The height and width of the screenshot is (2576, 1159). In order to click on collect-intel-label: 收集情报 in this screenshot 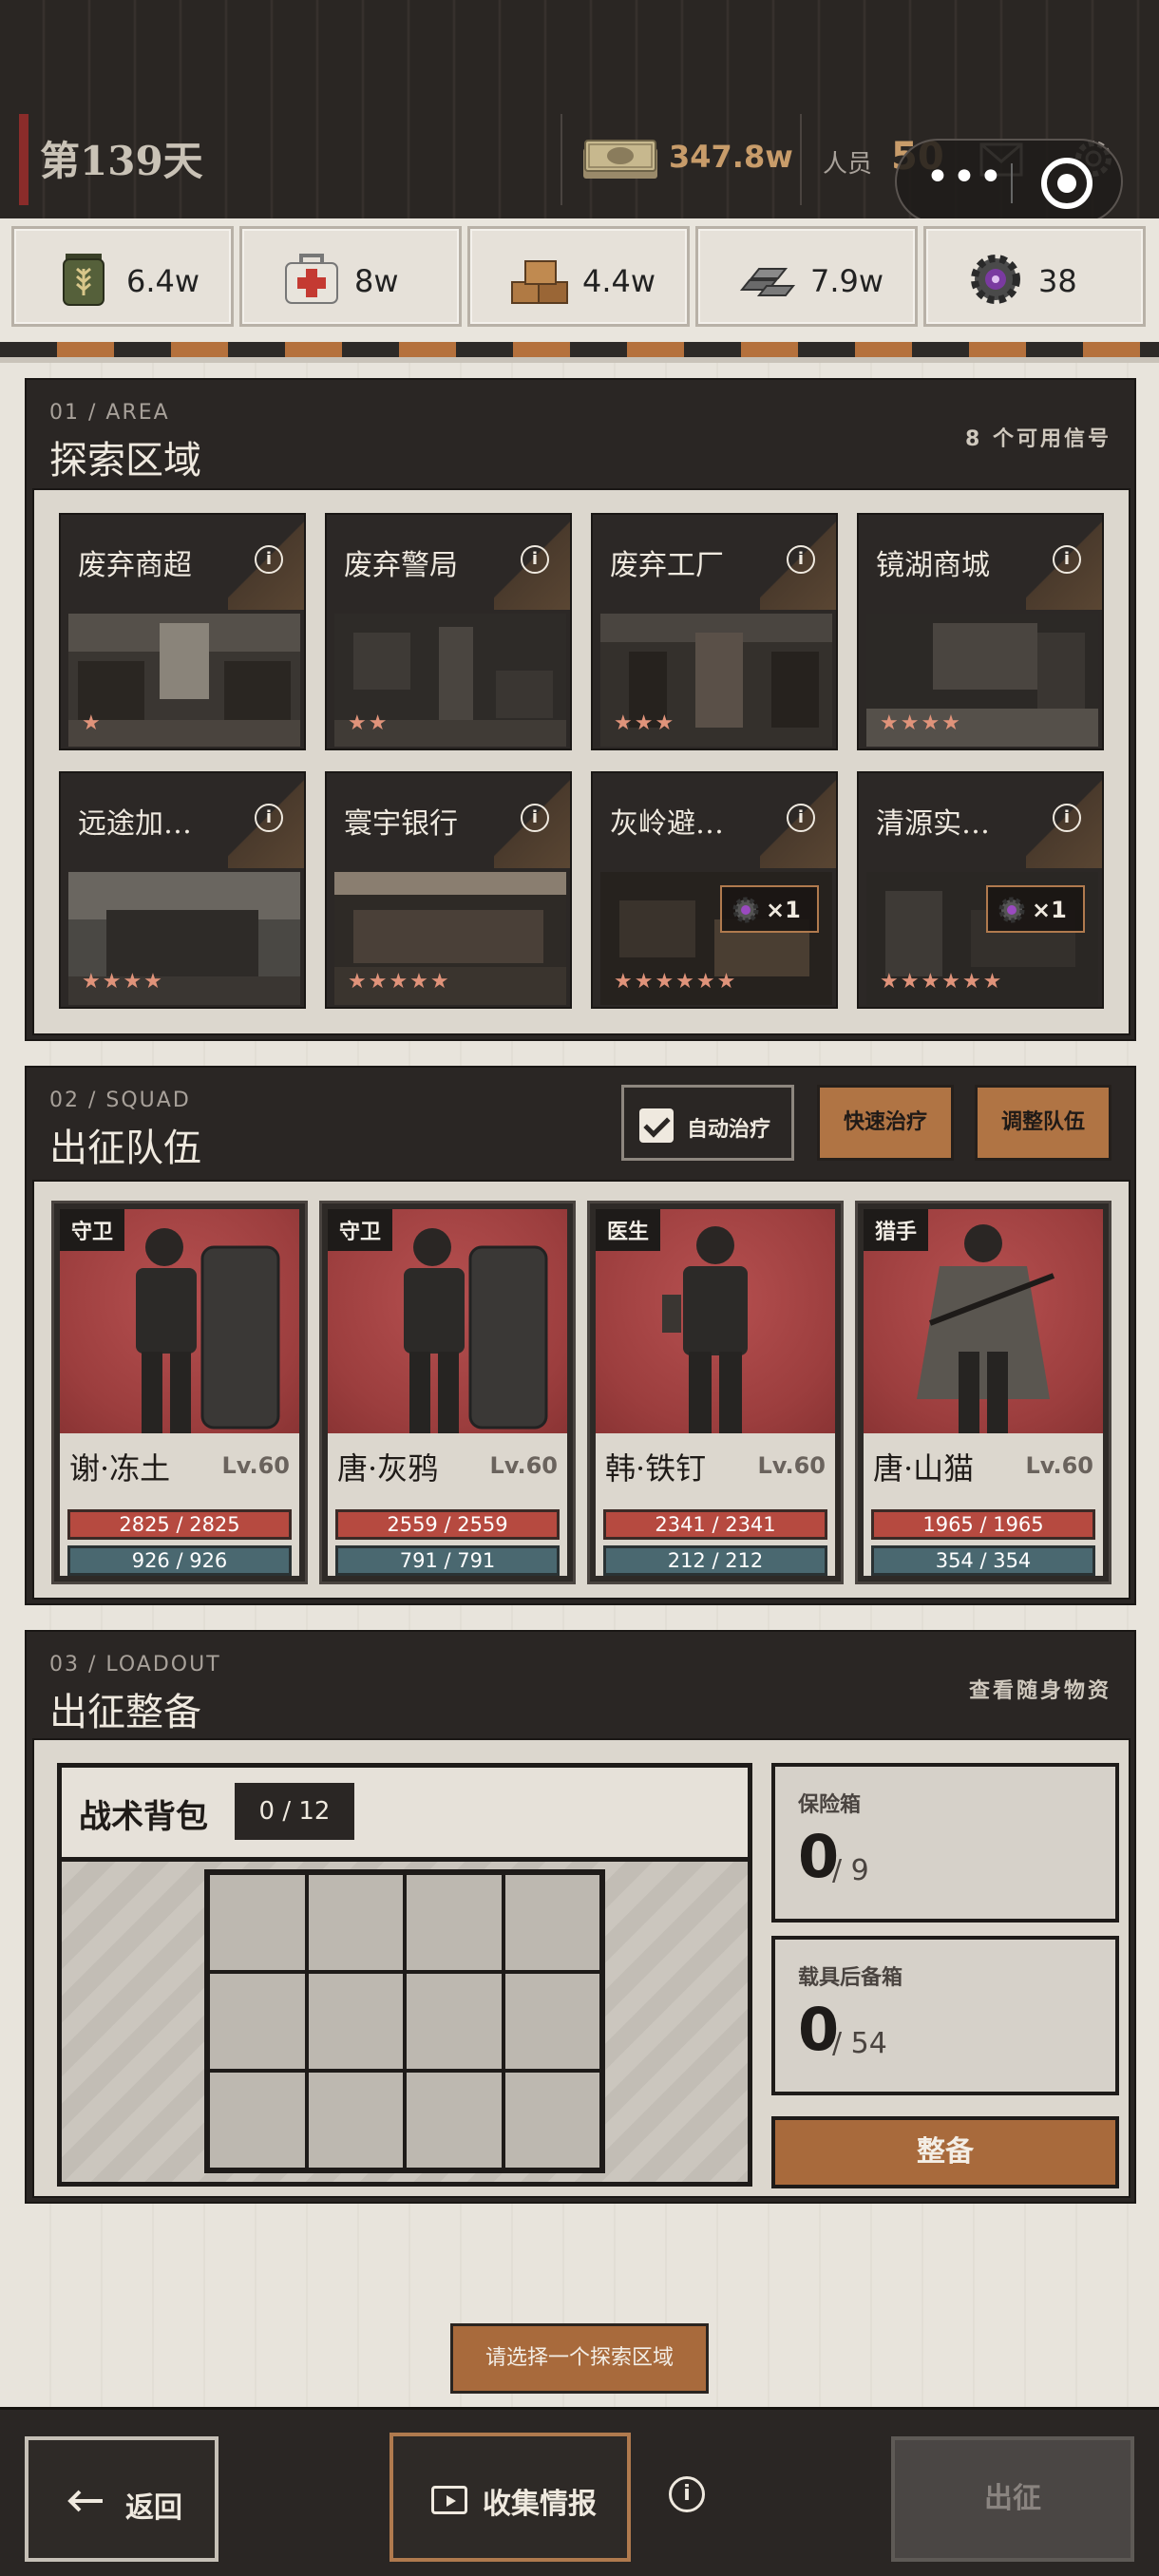, I will do `click(540, 2504)`.